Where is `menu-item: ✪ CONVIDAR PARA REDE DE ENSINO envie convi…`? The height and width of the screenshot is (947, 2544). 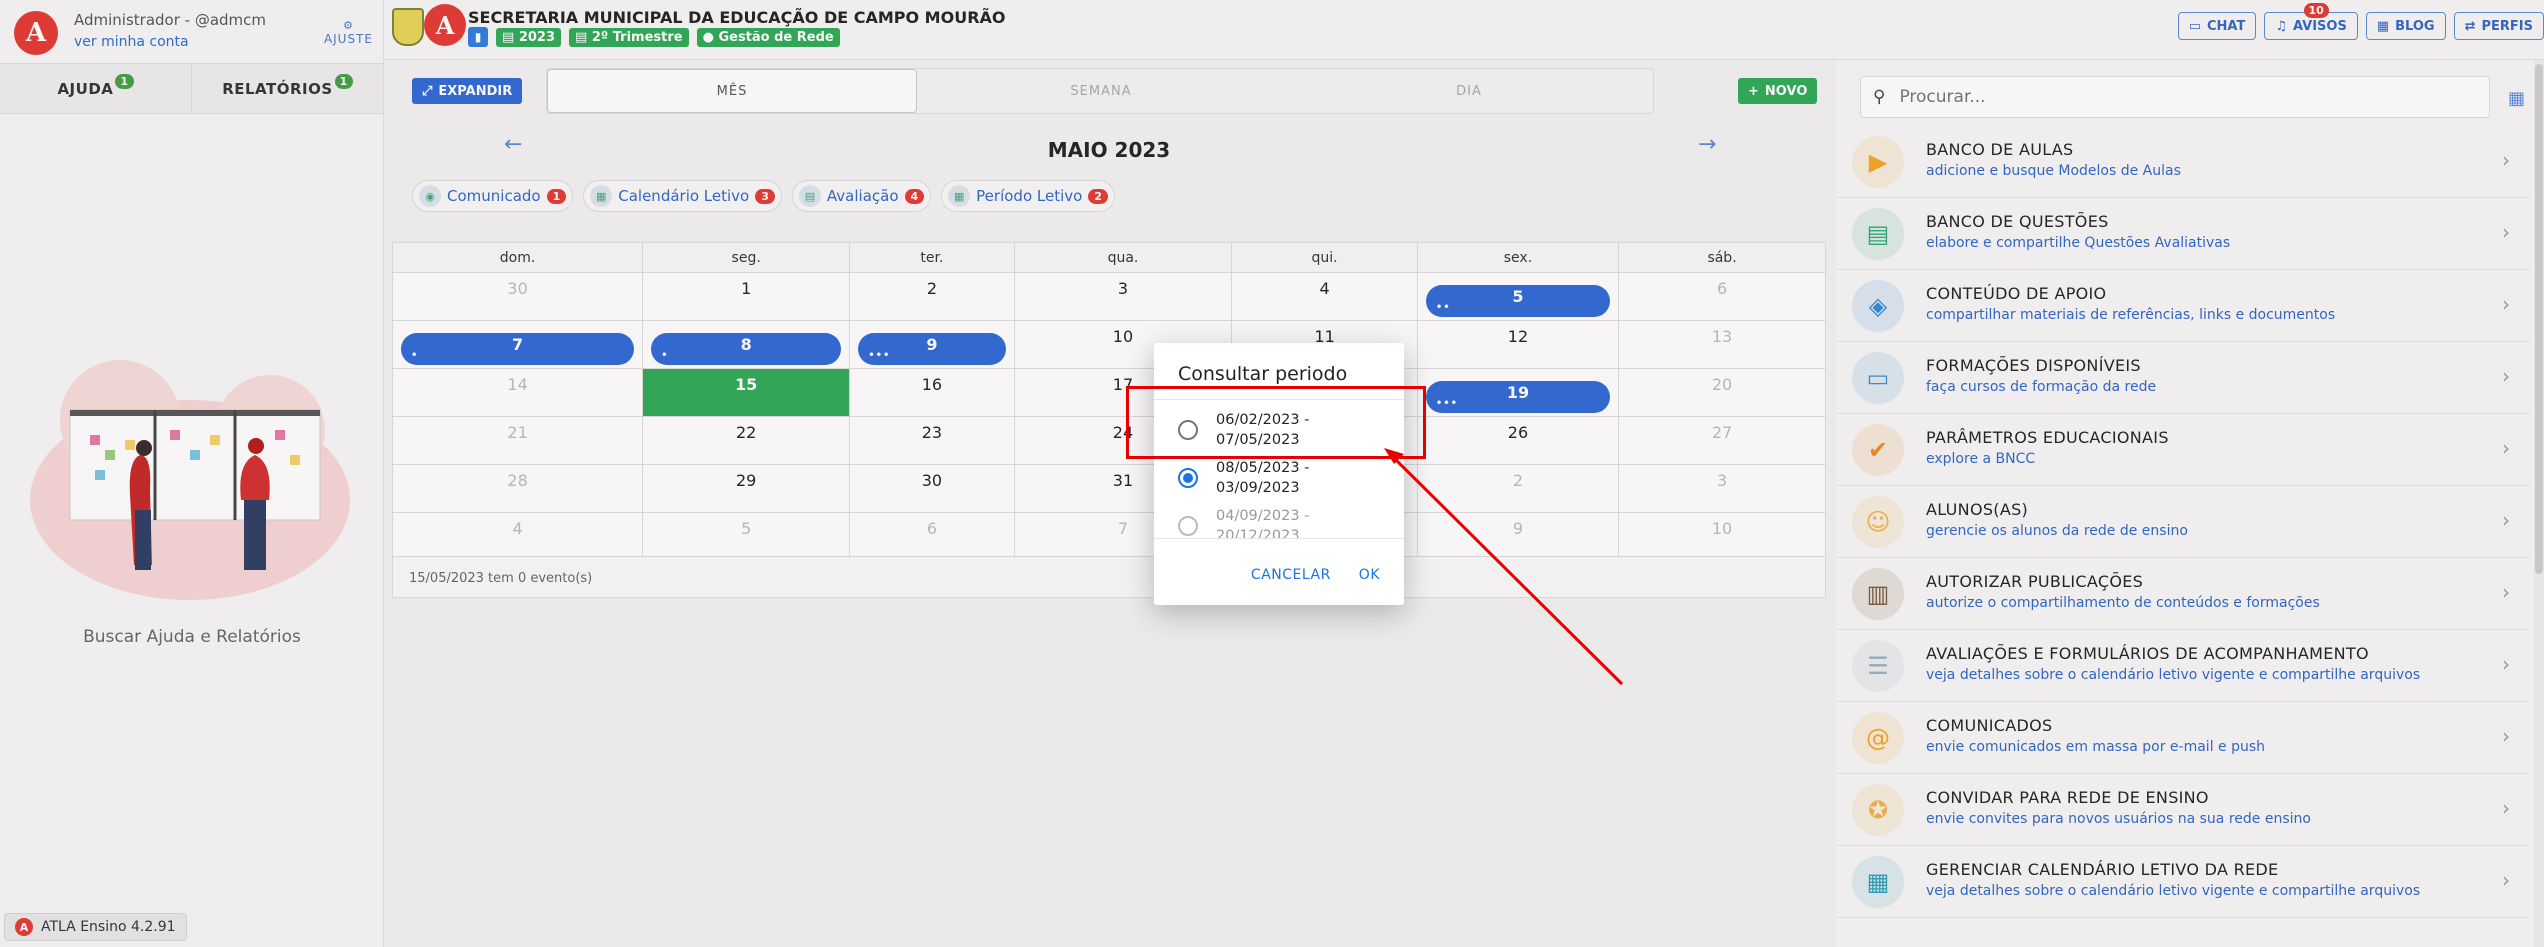 menu-item: ✪ CONVIDAR PARA REDE DE ENSINO envie convi… is located at coordinates (2183, 810).